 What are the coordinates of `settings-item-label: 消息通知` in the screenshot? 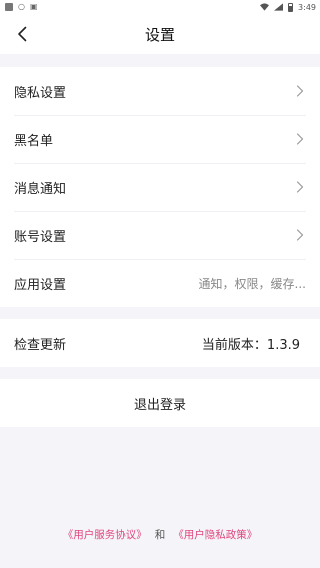 It's located at (40, 189).